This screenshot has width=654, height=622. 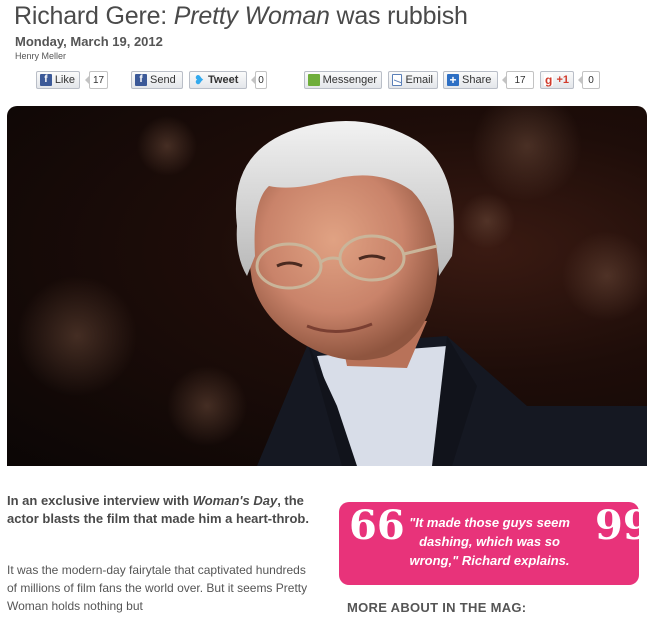 I want to click on tweet-button: ❥ Tweet, so click(x=218, y=80).